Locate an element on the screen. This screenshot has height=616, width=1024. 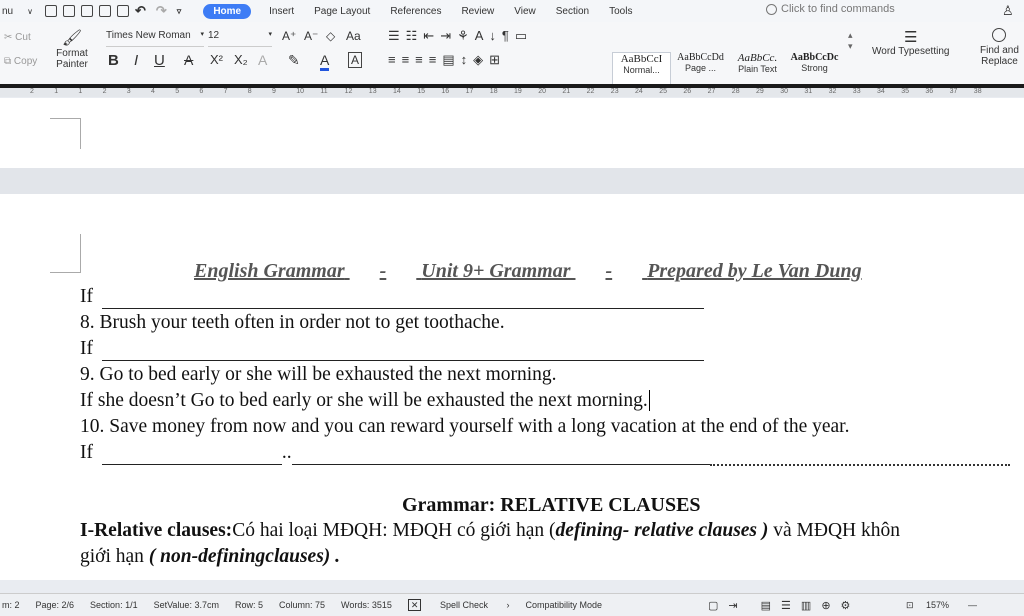
style-label: Strong is located at coordinates (814, 68).